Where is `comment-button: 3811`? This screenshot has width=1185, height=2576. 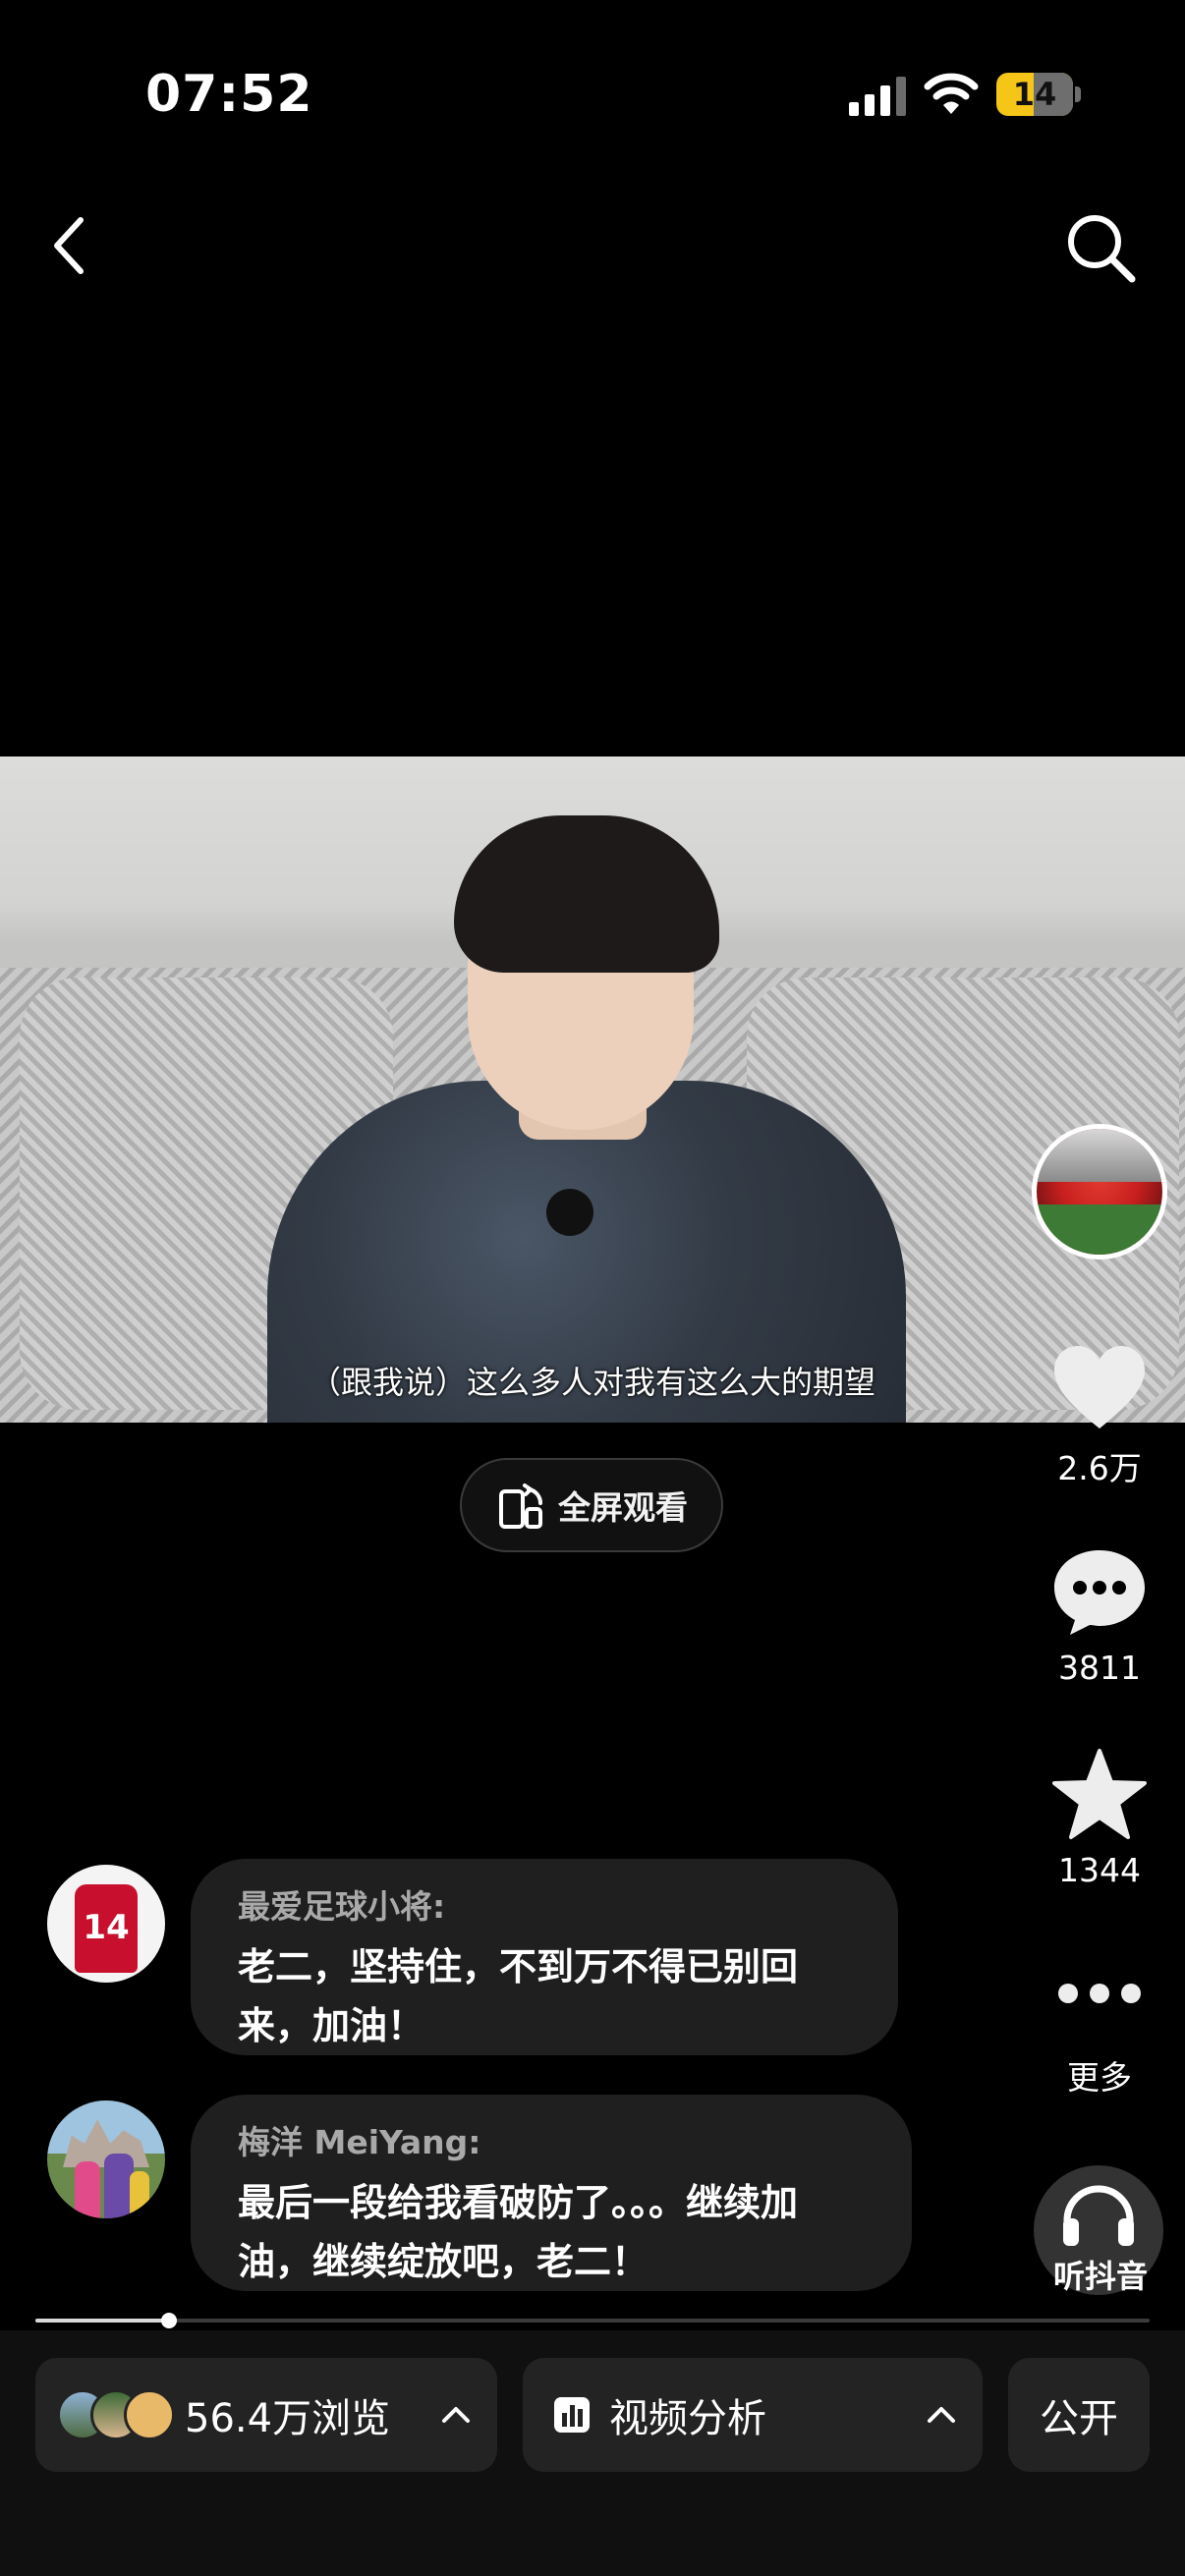 comment-button: 3811 is located at coordinates (1100, 1615).